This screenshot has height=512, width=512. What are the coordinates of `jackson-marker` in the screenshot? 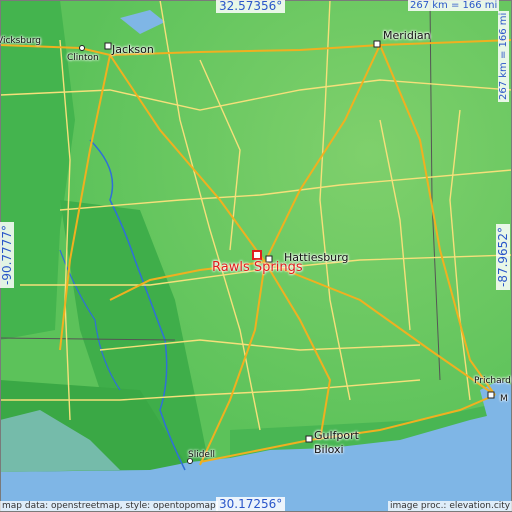 It's located at (108, 46).